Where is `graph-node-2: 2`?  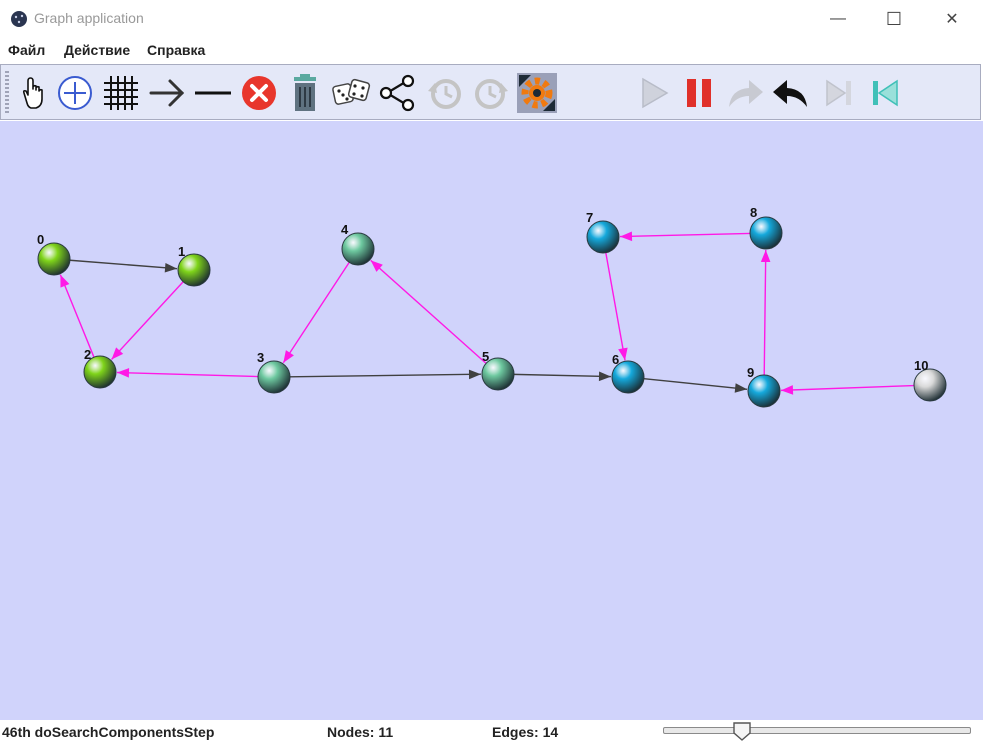
graph-node-2: 2 is located at coordinates (100, 368).